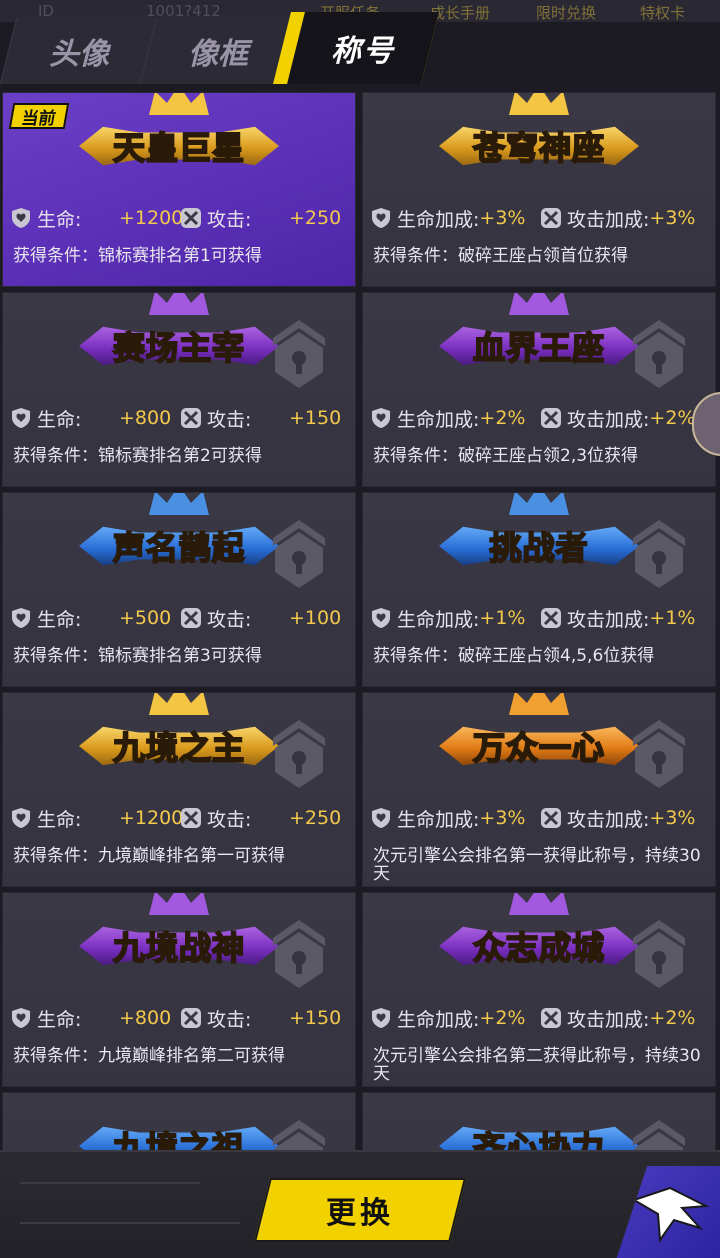 Image resolution: width=720 pixels, height=1258 pixels. I want to click on title-card: 苍穹神座 生命加成: +3% 攻击加成: +3% 获得条件：破碎王座占领首位获得, so click(539, 189).